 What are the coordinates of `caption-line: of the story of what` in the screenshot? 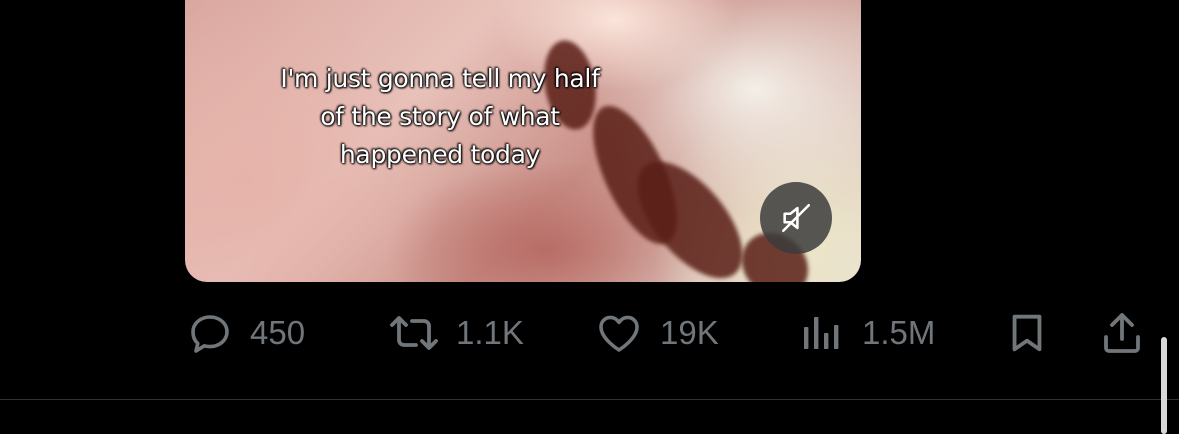 It's located at (440, 116).